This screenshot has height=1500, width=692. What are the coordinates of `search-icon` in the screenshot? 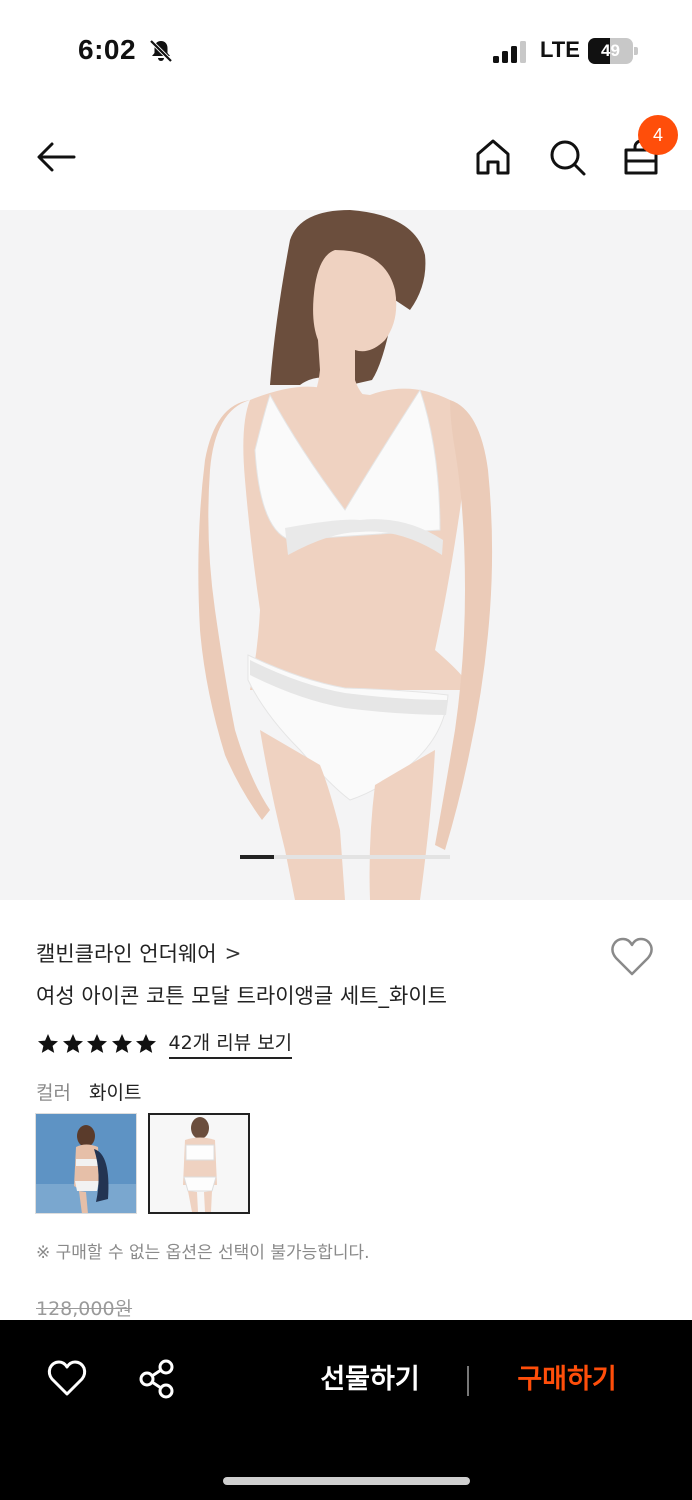 It's located at (568, 158).